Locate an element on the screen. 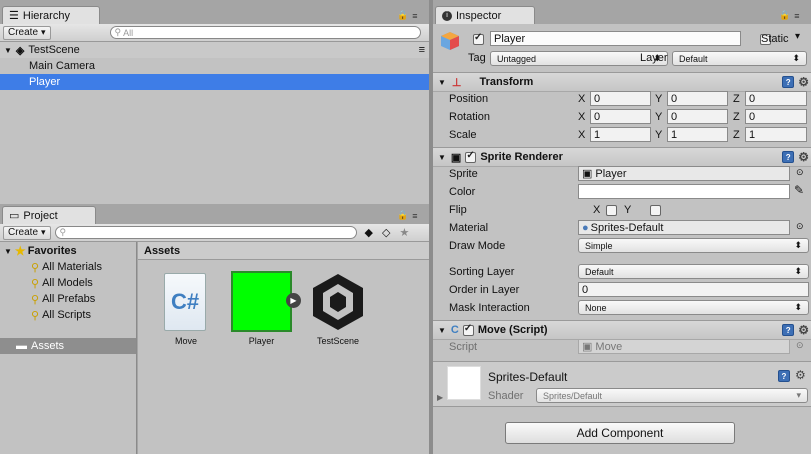 The image size is (811, 454). hierarchy-search-input: ⚲ All is located at coordinates (265, 32).